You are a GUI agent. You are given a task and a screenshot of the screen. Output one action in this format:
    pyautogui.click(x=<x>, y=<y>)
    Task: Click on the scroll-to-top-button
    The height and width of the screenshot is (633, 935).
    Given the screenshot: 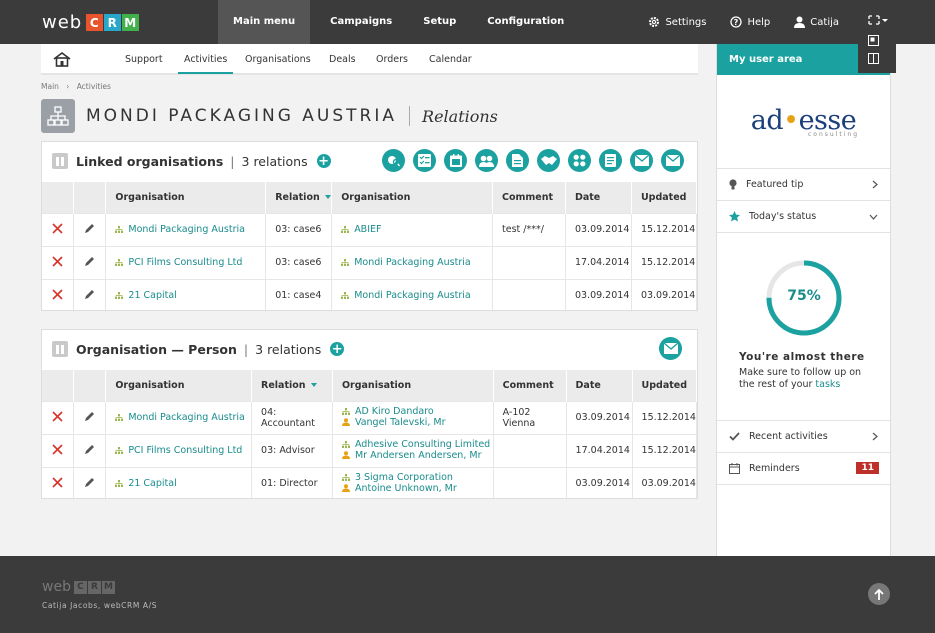 What is the action you would take?
    pyautogui.click(x=879, y=594)
    